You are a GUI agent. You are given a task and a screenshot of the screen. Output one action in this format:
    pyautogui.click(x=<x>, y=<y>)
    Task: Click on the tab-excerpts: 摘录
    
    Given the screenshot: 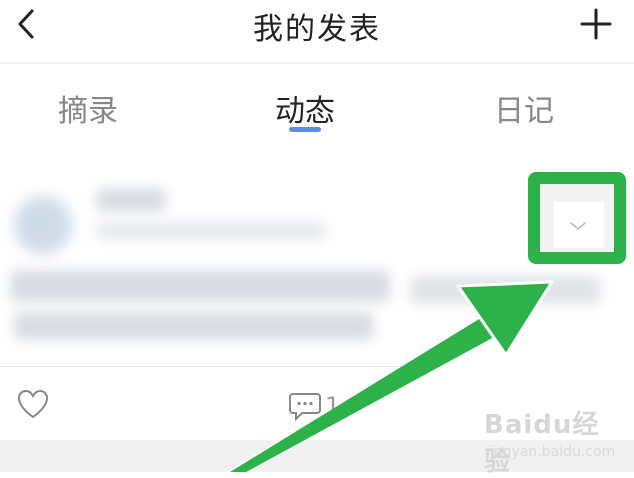 What is the action you would take?
    pyautogui.click(x=88, y=108)
    